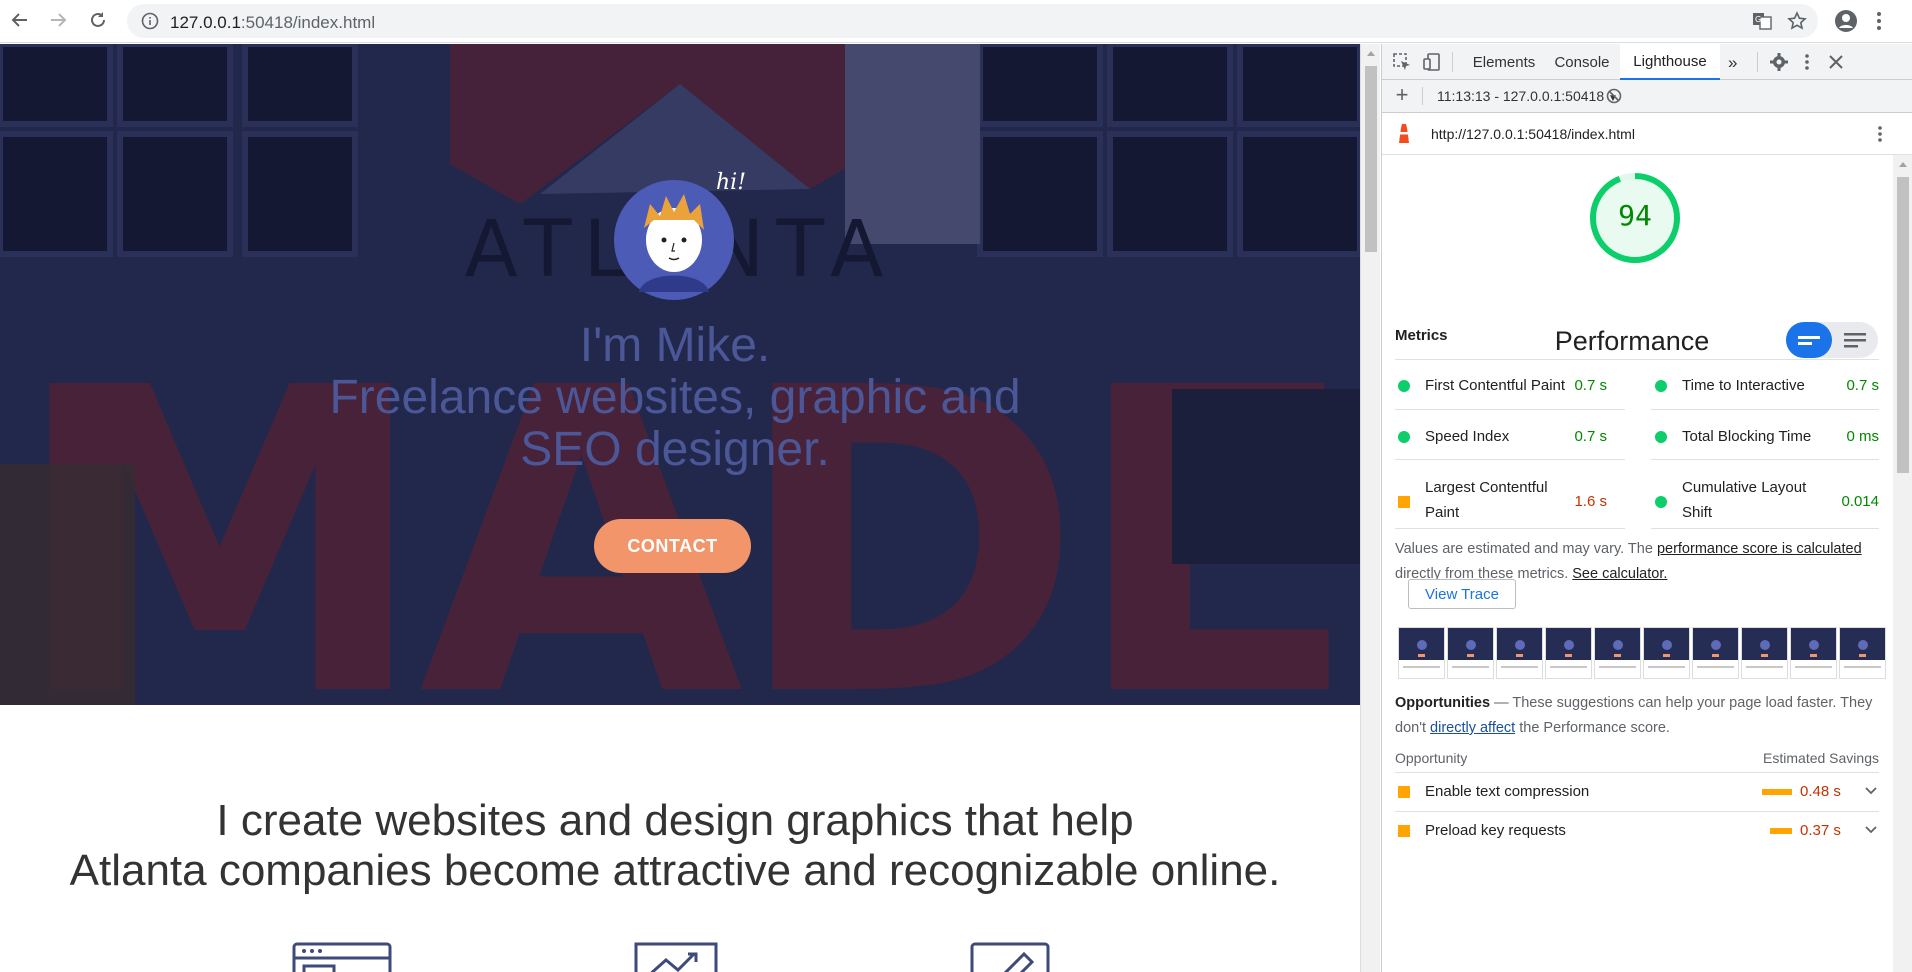  What do you see at coordinates (1421, 335) in the screenshot?
I see `metrics-title: Metrics` at bounding box center [1421, 335].